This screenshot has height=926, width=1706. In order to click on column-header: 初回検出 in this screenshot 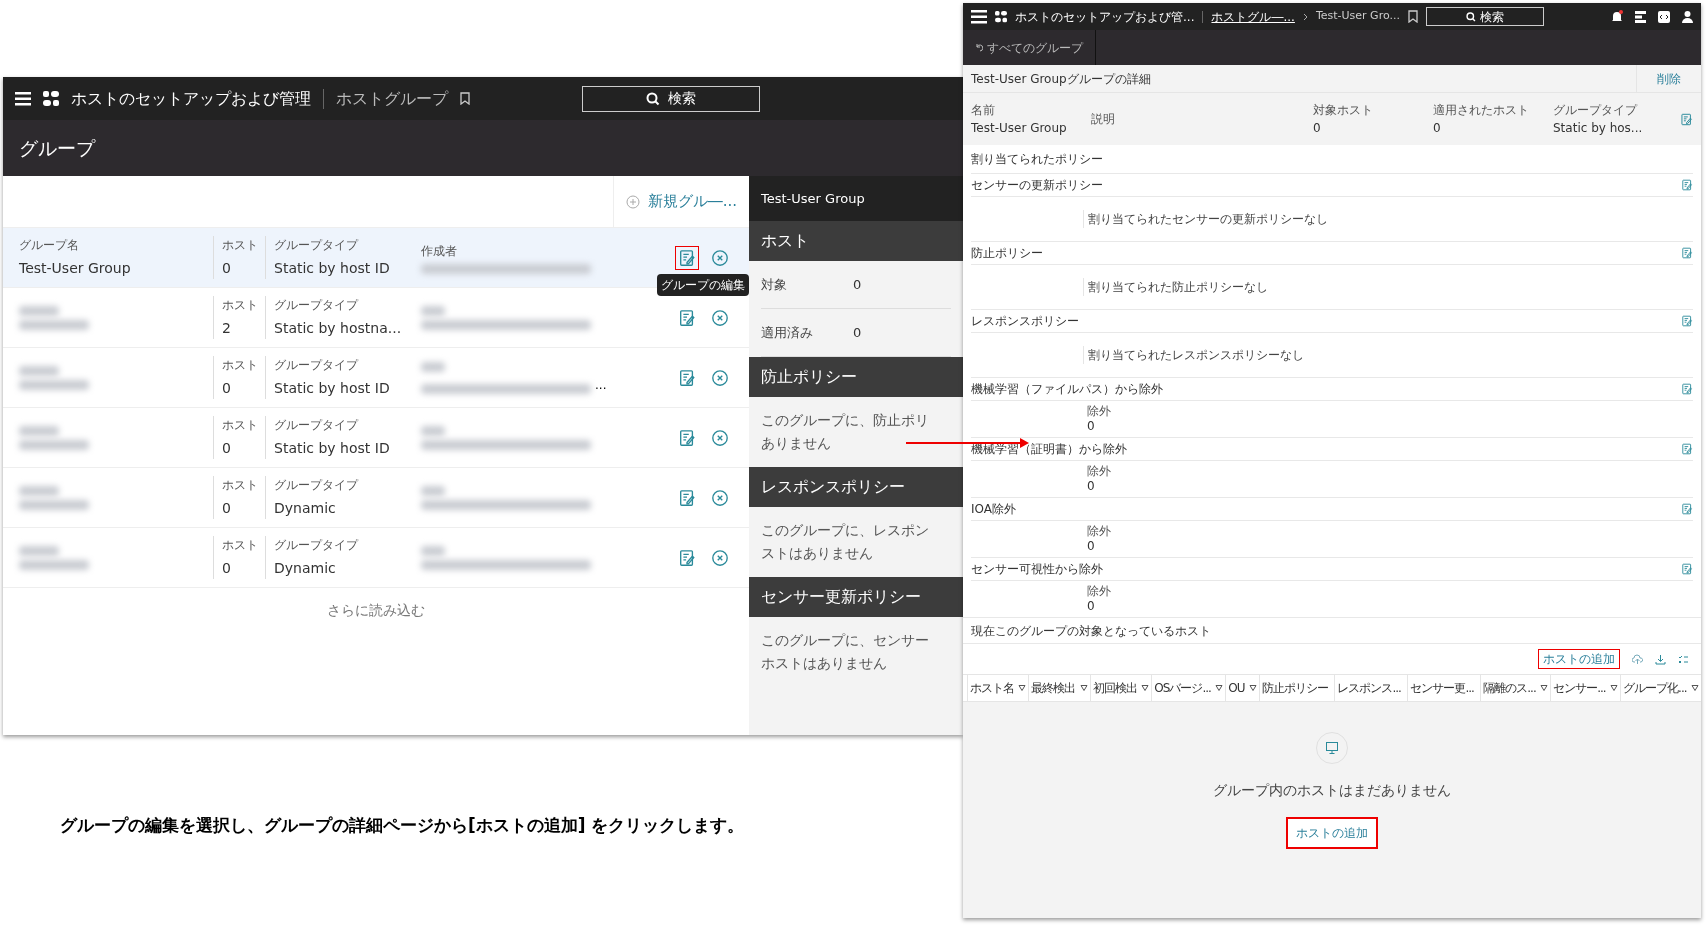, I will do `click(1120, 688)`.